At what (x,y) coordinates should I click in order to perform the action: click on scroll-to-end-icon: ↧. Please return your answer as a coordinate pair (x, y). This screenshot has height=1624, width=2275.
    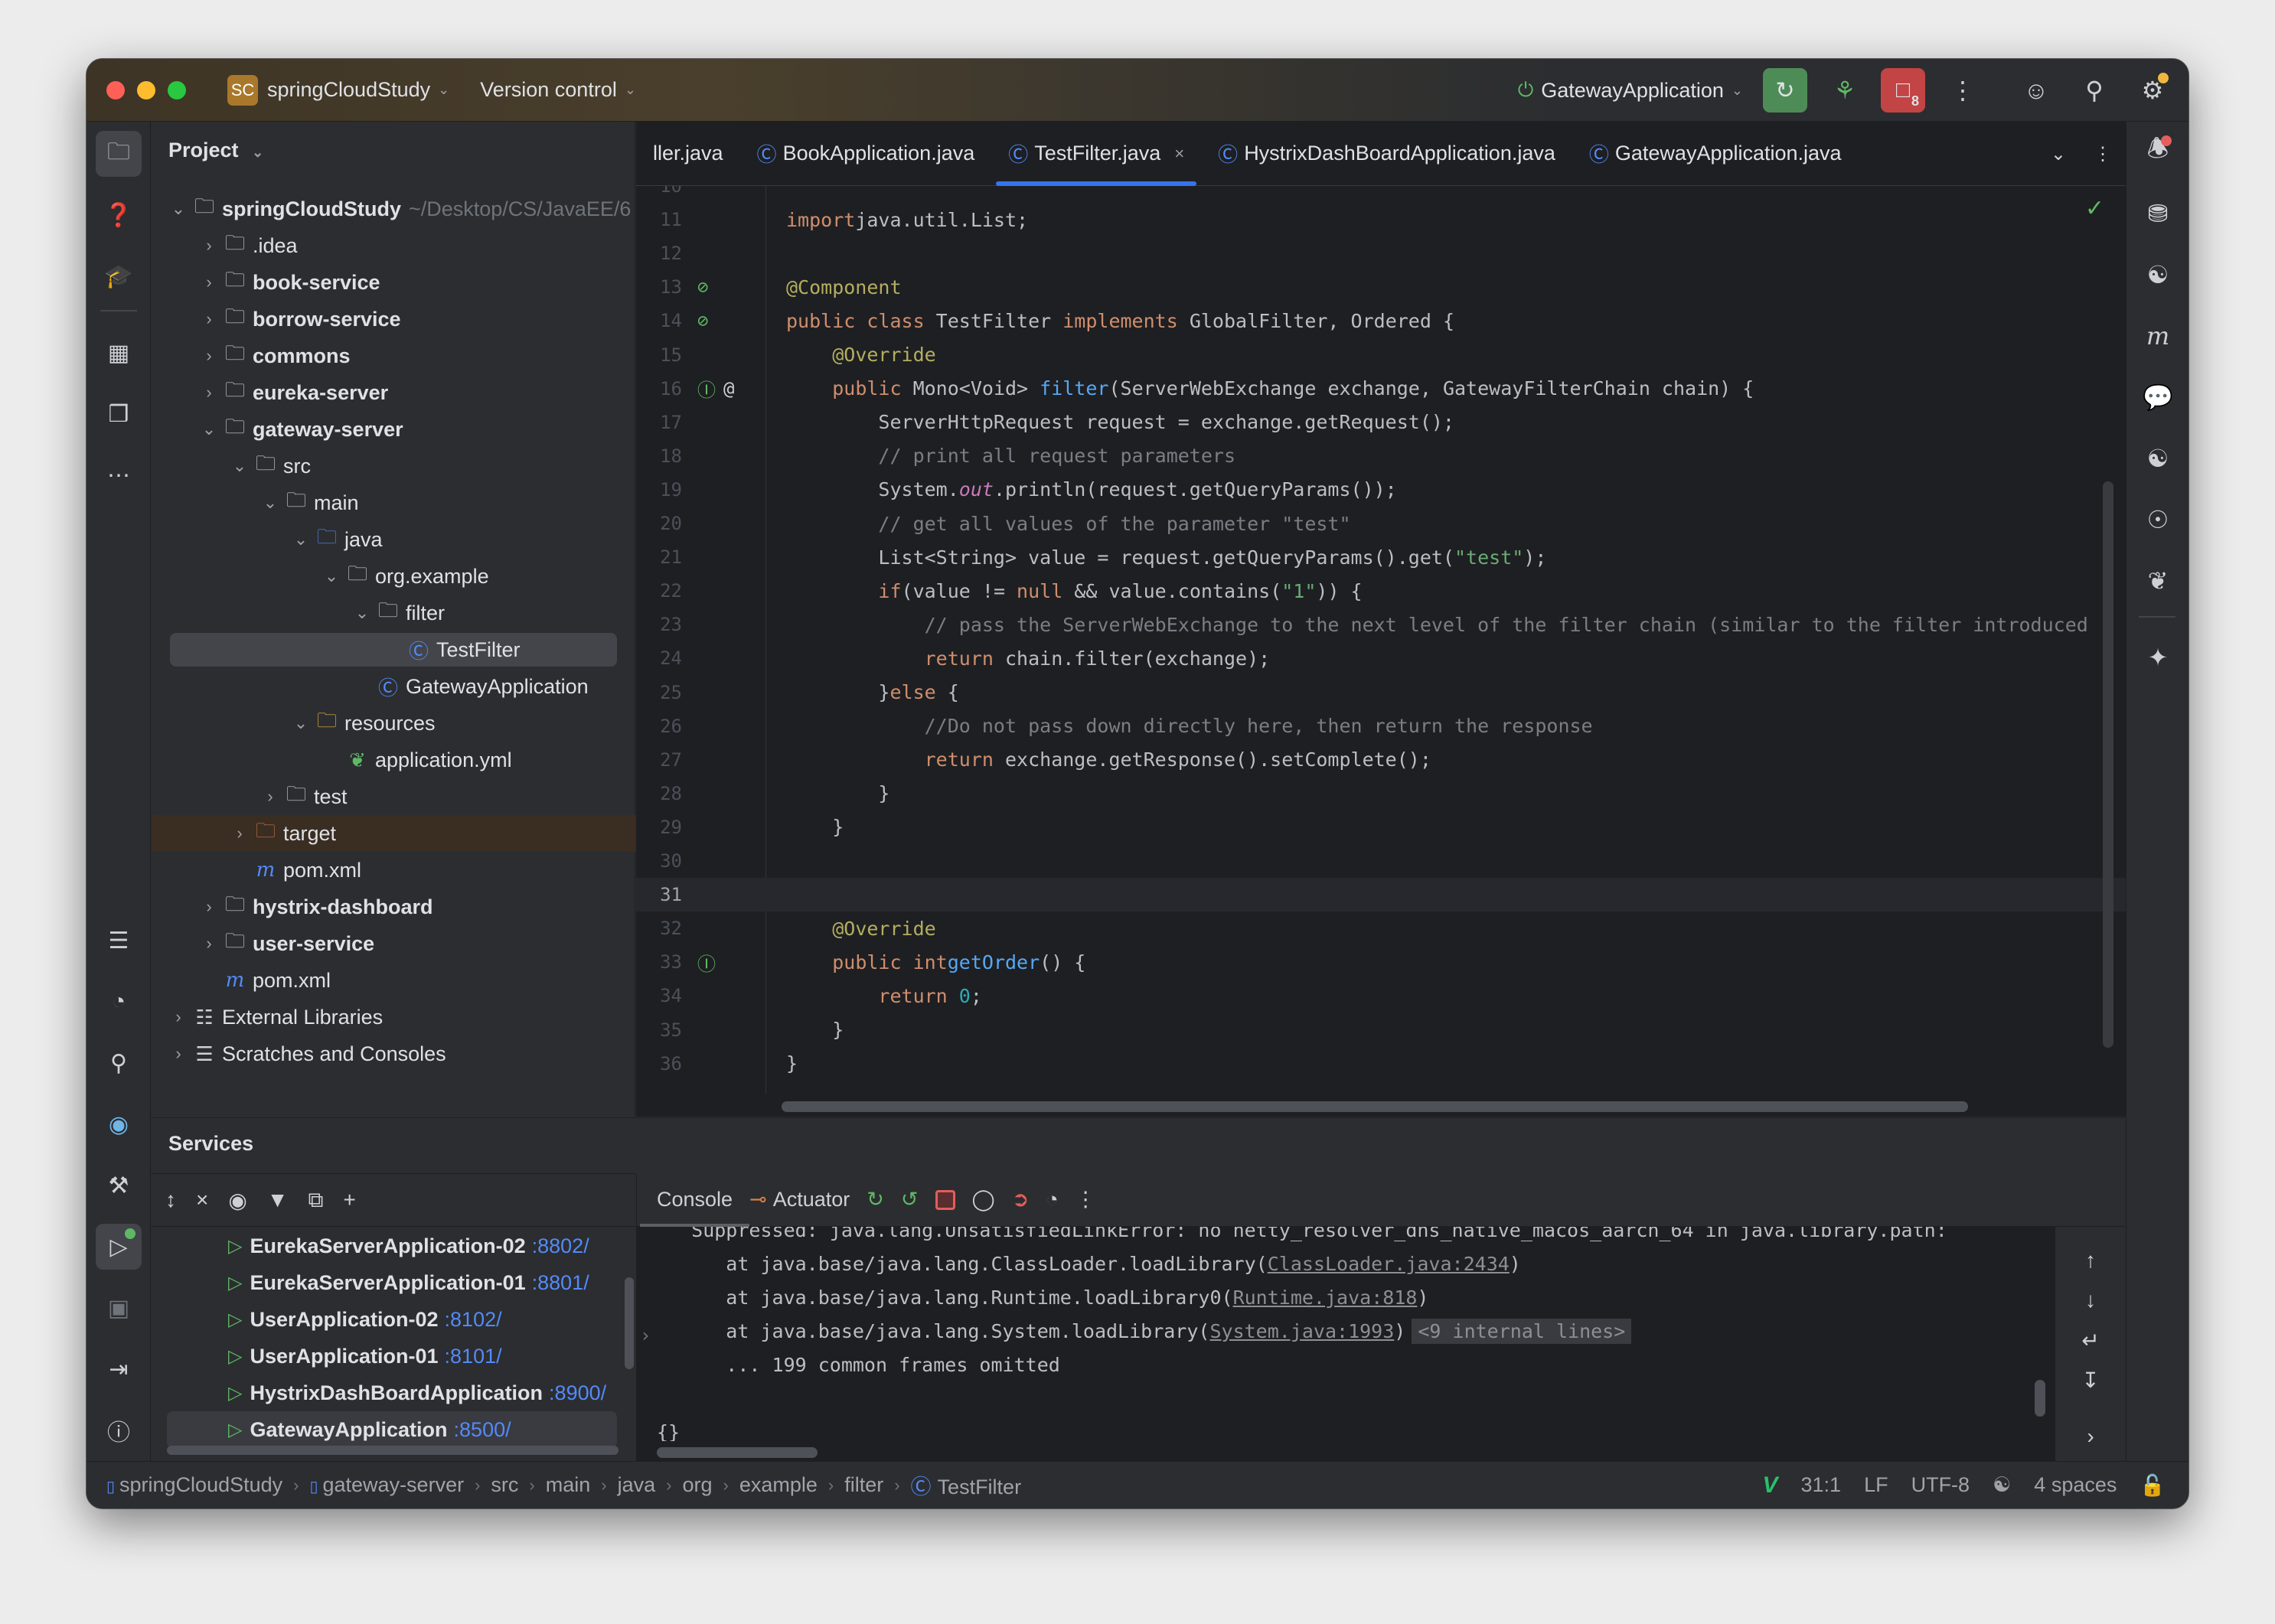
    Looking at the image, I should click on (2090, 1379).